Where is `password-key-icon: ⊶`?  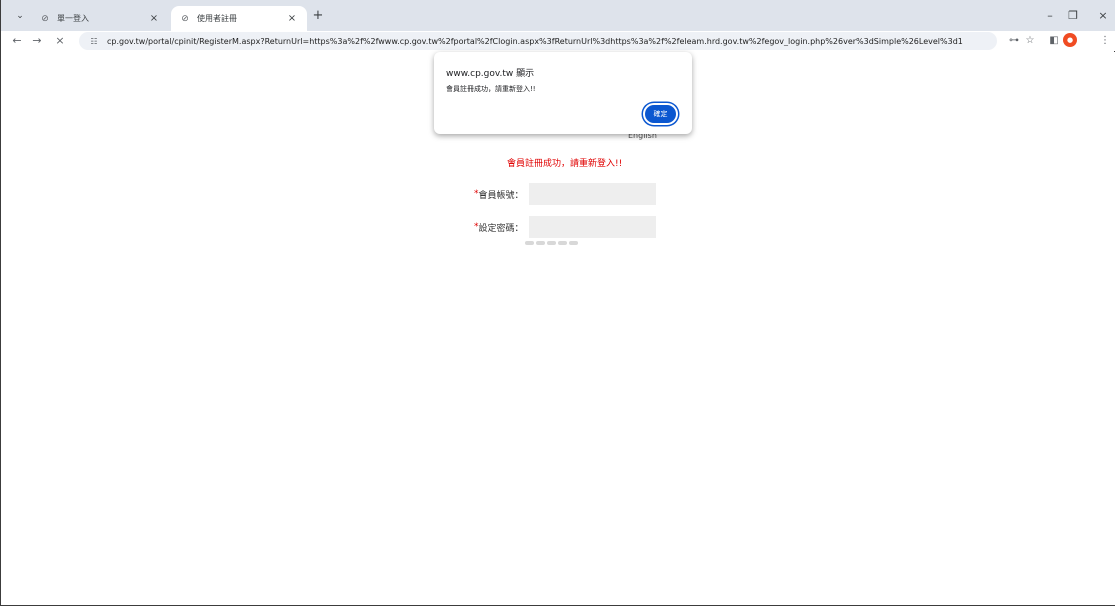
password-key-icon: ⊶ is located at coordinates (1014, 41).